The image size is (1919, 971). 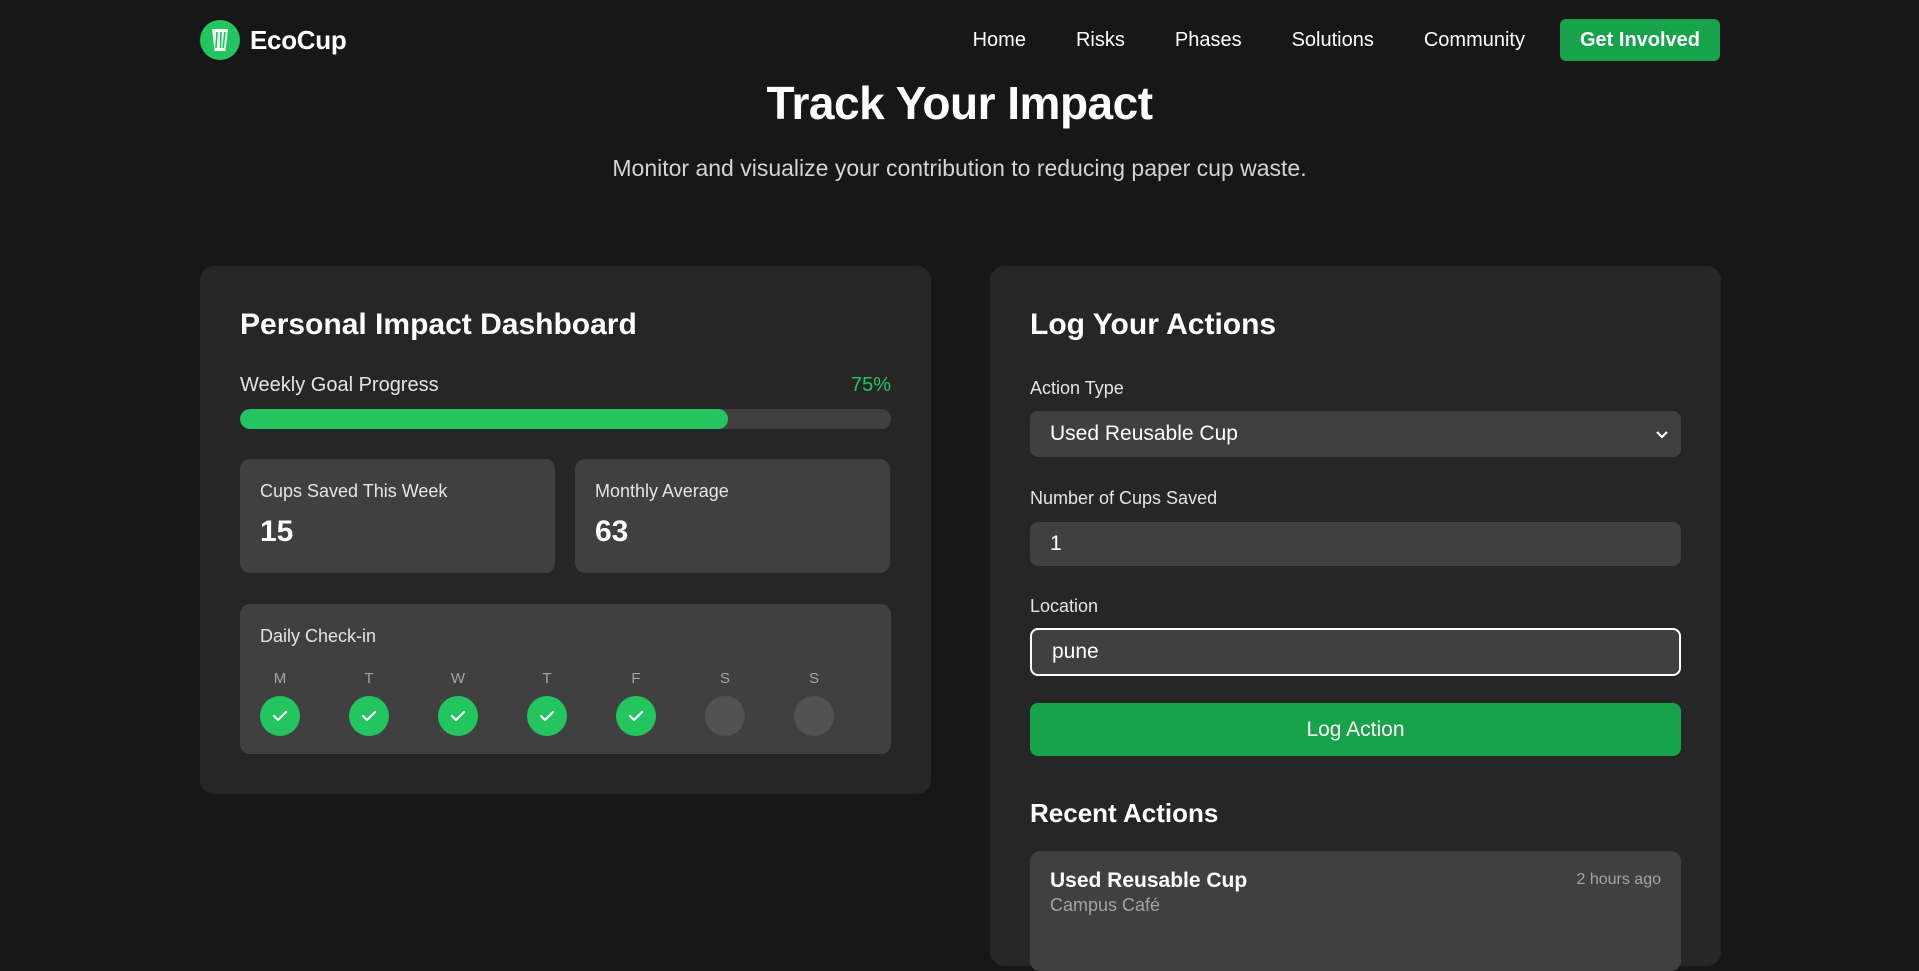 I want to click on checkin-title: Daily Check-in, so click(x=318, y=636).